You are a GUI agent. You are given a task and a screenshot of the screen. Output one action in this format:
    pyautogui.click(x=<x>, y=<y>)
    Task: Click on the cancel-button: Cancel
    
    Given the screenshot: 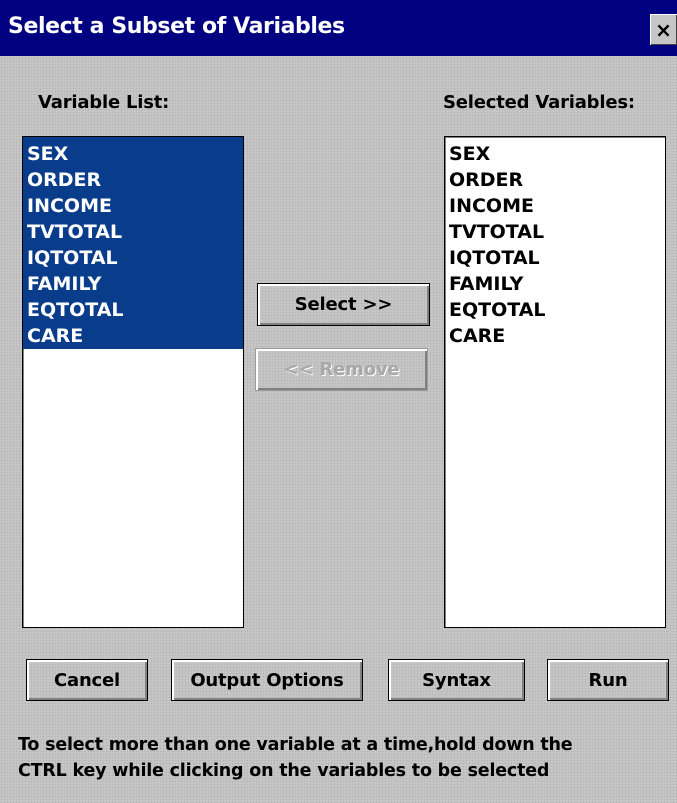 What is the action you would take?
    pyautogui.click(x=87, y=680)
    